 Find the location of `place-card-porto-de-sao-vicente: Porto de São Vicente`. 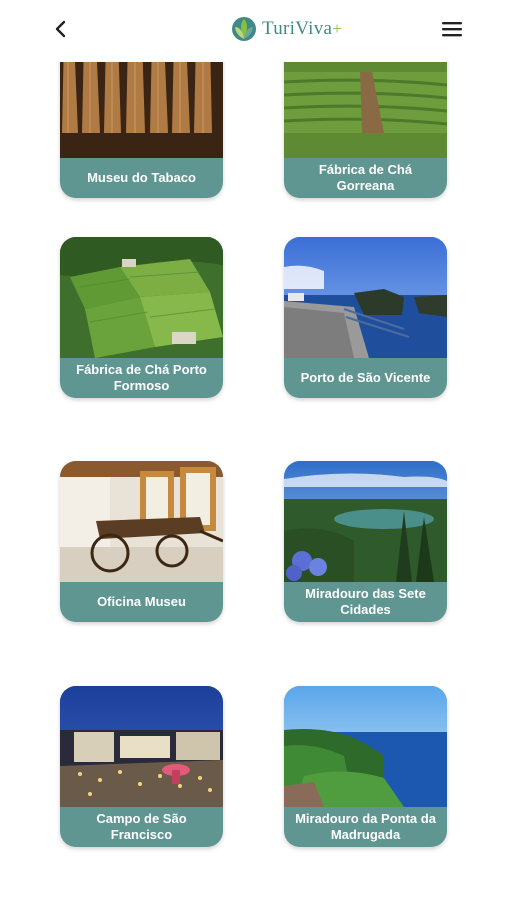

place-card-porto-de-sao-vicente: Porto de São Vicente is located at coordinates (365, 317).